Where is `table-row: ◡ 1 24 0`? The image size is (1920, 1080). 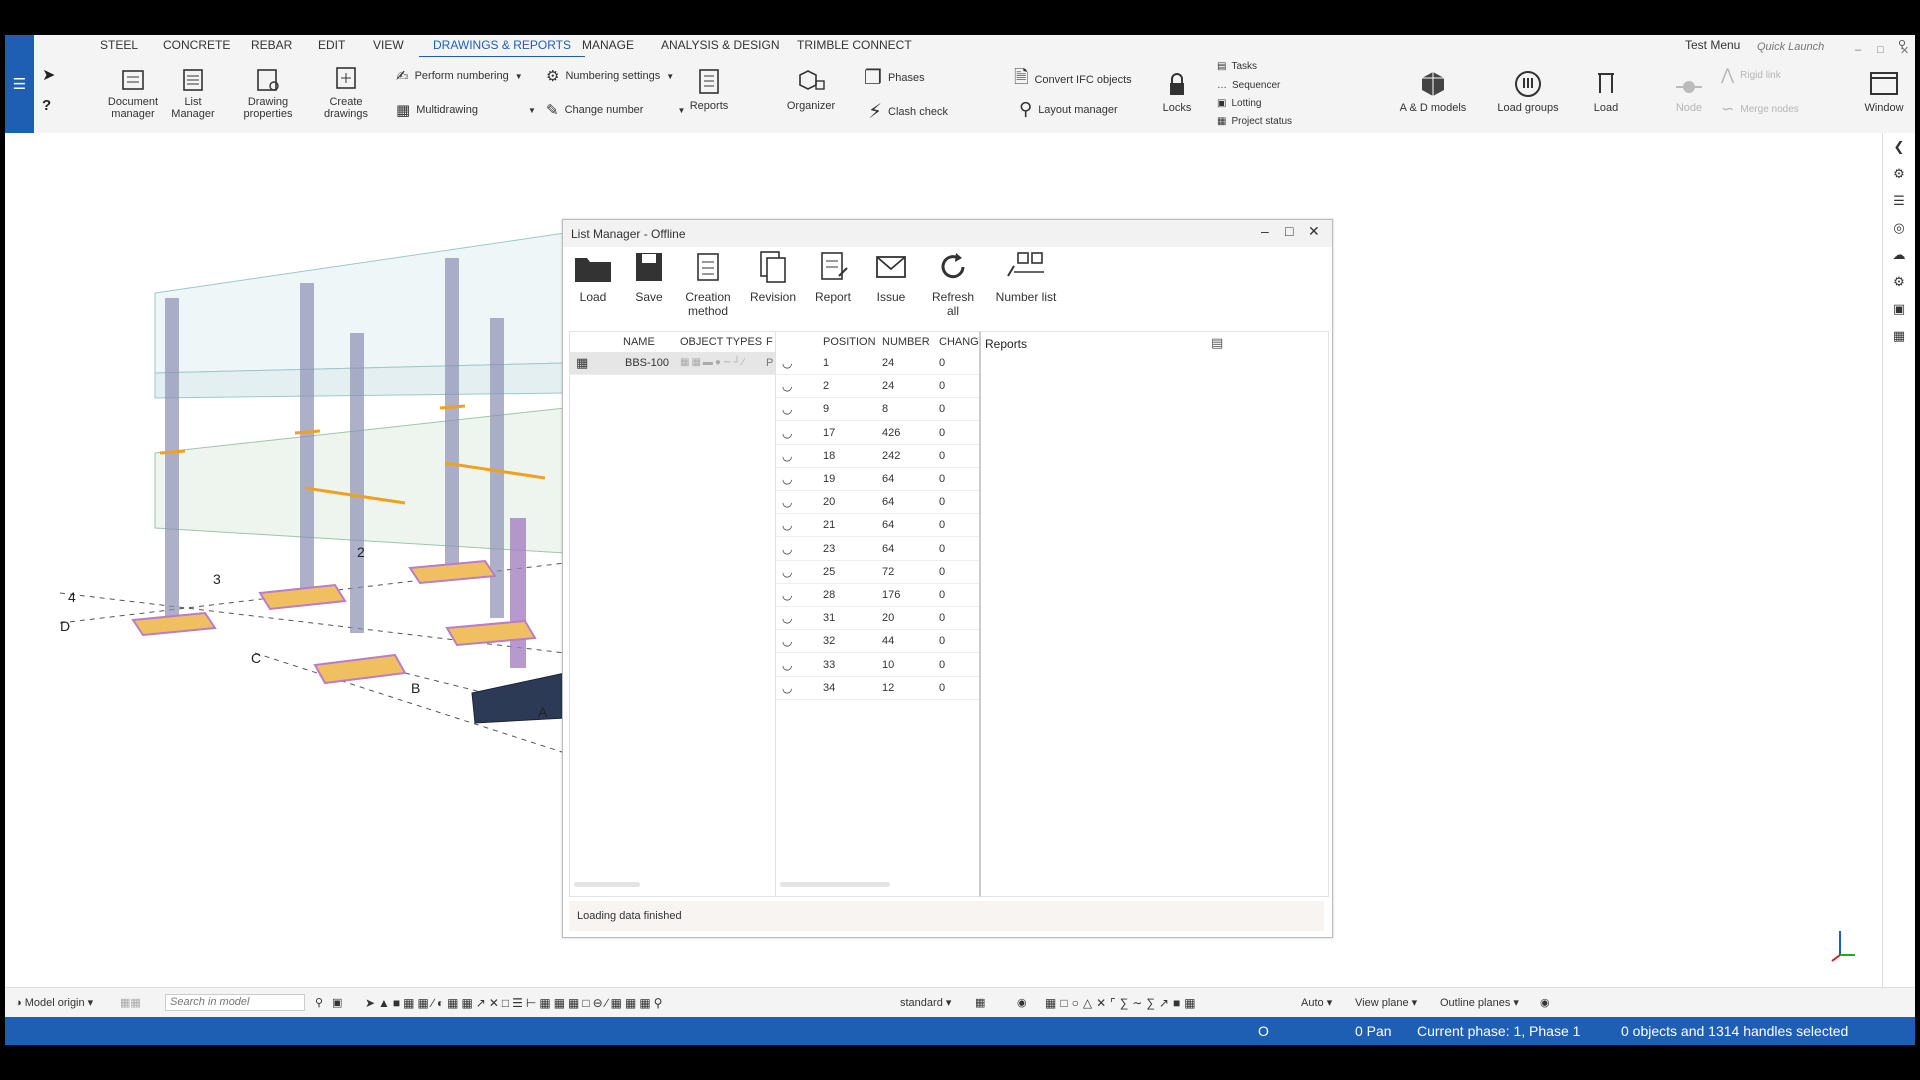 table-row: ◡ 1 24 0 is located at coordinates (877, 363).